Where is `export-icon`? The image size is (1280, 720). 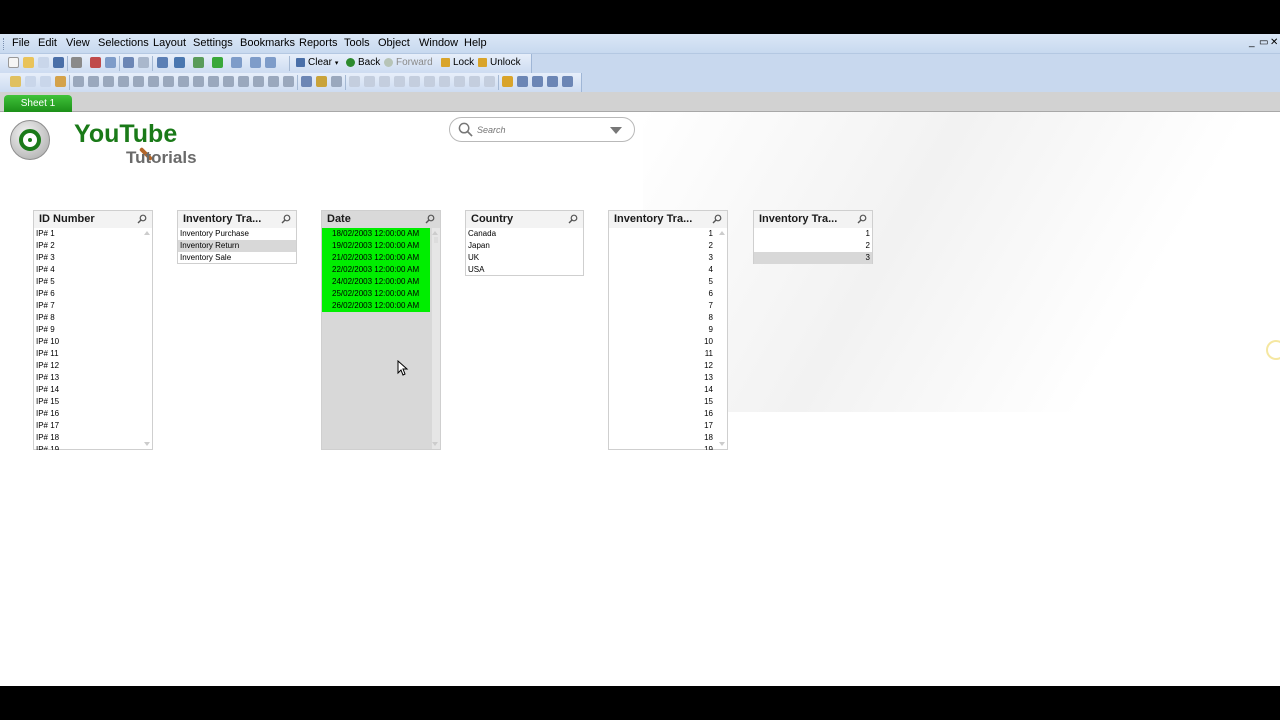 export-icon is located at coordinates (236, 62).